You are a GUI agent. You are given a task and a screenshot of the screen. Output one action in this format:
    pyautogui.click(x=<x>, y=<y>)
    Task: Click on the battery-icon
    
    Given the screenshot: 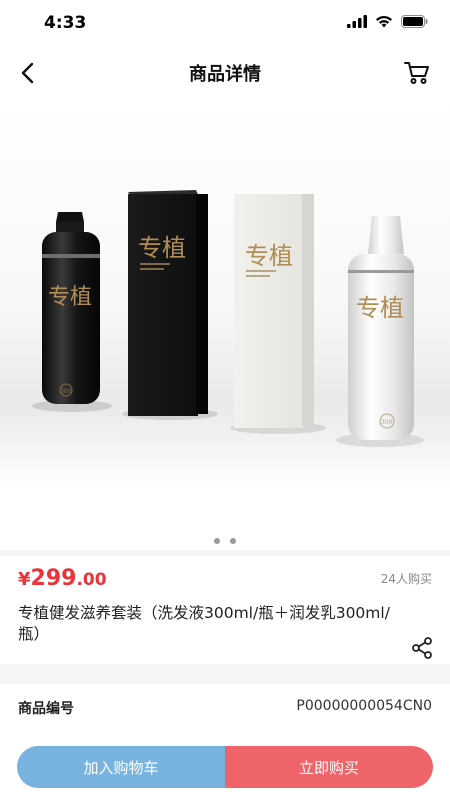 What is the action you would take?
    pyautogui.click(x=414, y=21)
    